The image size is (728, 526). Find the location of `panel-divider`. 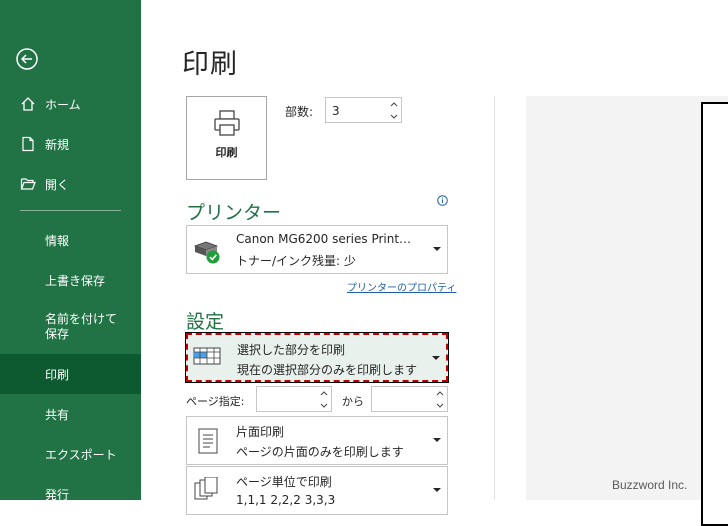

panel-divider is located at coordinates (494, 298).